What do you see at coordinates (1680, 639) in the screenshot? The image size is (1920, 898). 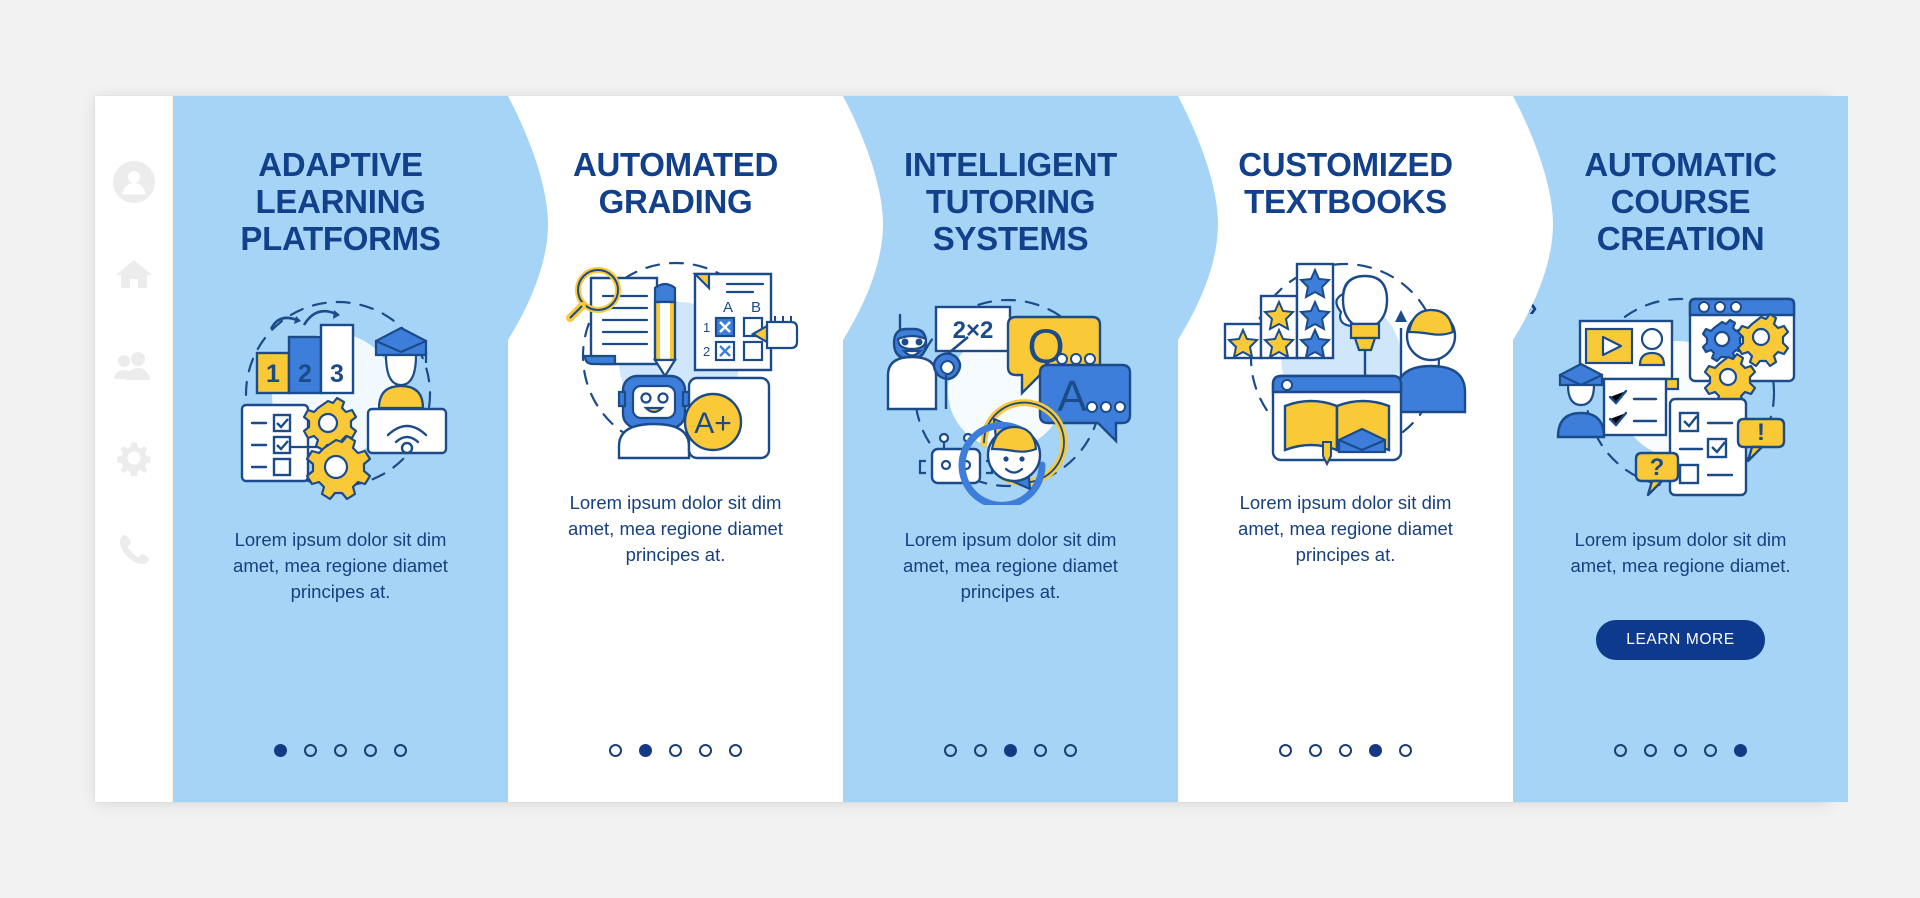 I see `learn-more-button: LEARN MORE` at bounding box center [1680, 639].